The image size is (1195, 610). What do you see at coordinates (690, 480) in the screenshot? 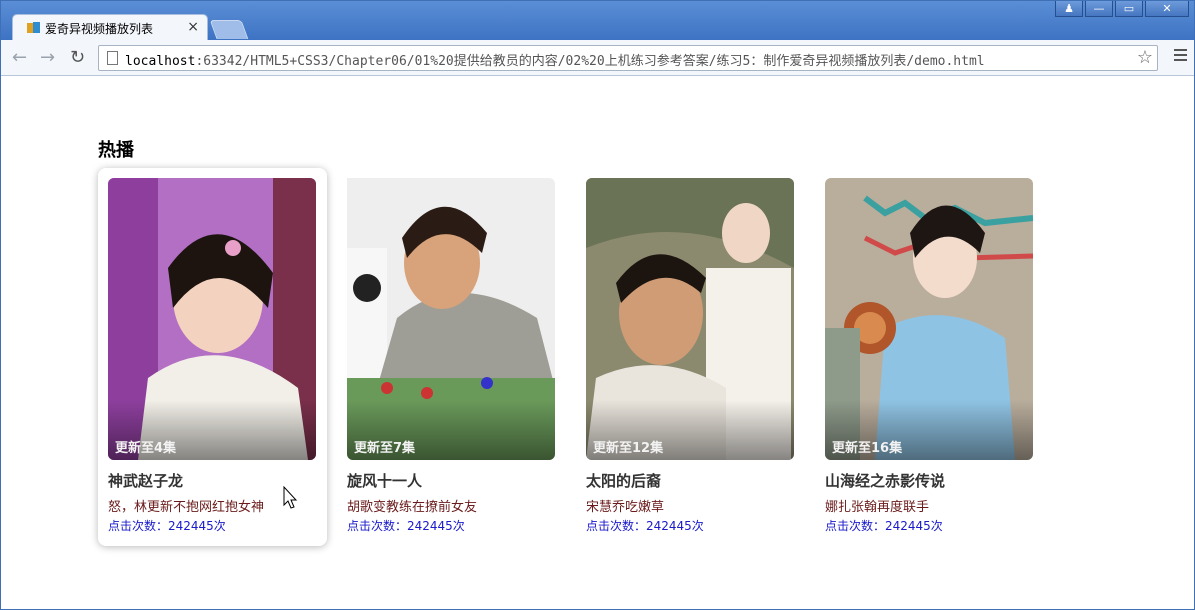
I see `video-title: 太阳的后裔` at bounding box center [690, 480].